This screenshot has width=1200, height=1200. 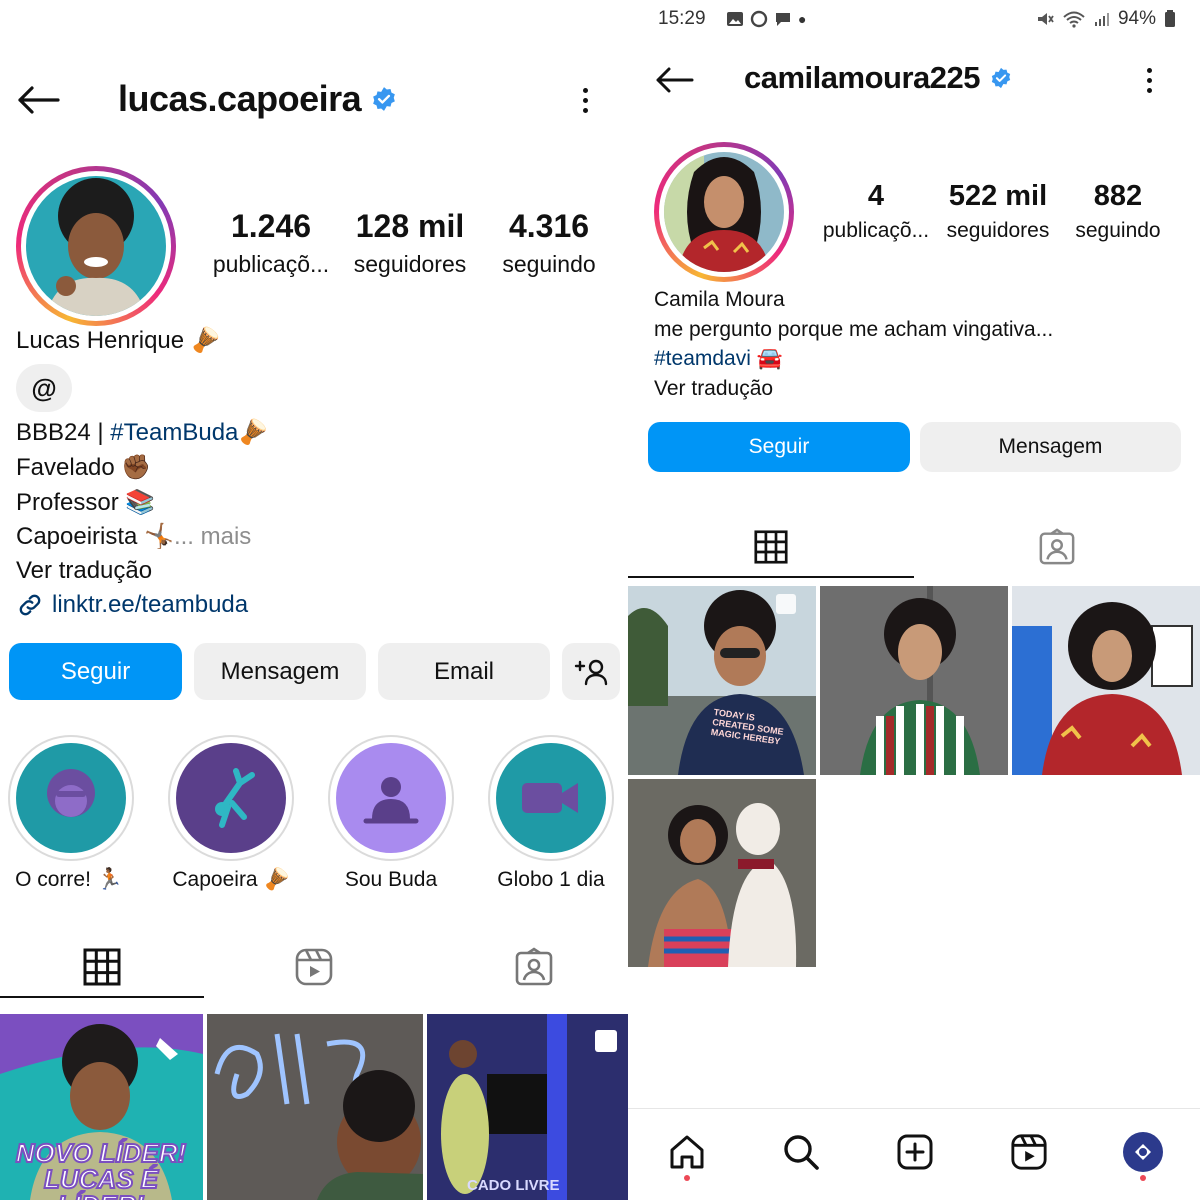 I want to click on nav-reels, so click(x=1029, y=1152).